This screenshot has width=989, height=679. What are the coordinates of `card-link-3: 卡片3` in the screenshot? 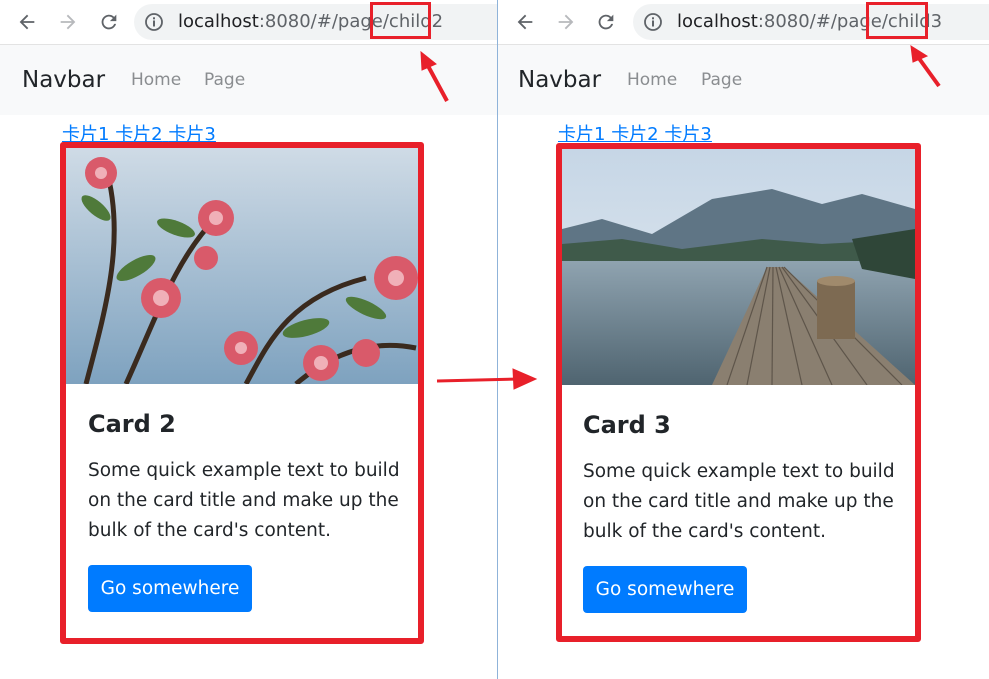 It's located at (687, 134).